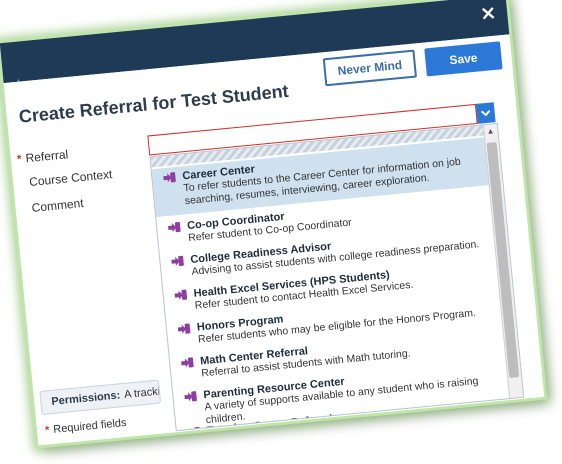 The width and height of the screenshot is (562, 464). What do you see at coordinates (490, 131) in the screenshot?
I see `scroll-up-icon: ▲` at bounding box center [490, 131].